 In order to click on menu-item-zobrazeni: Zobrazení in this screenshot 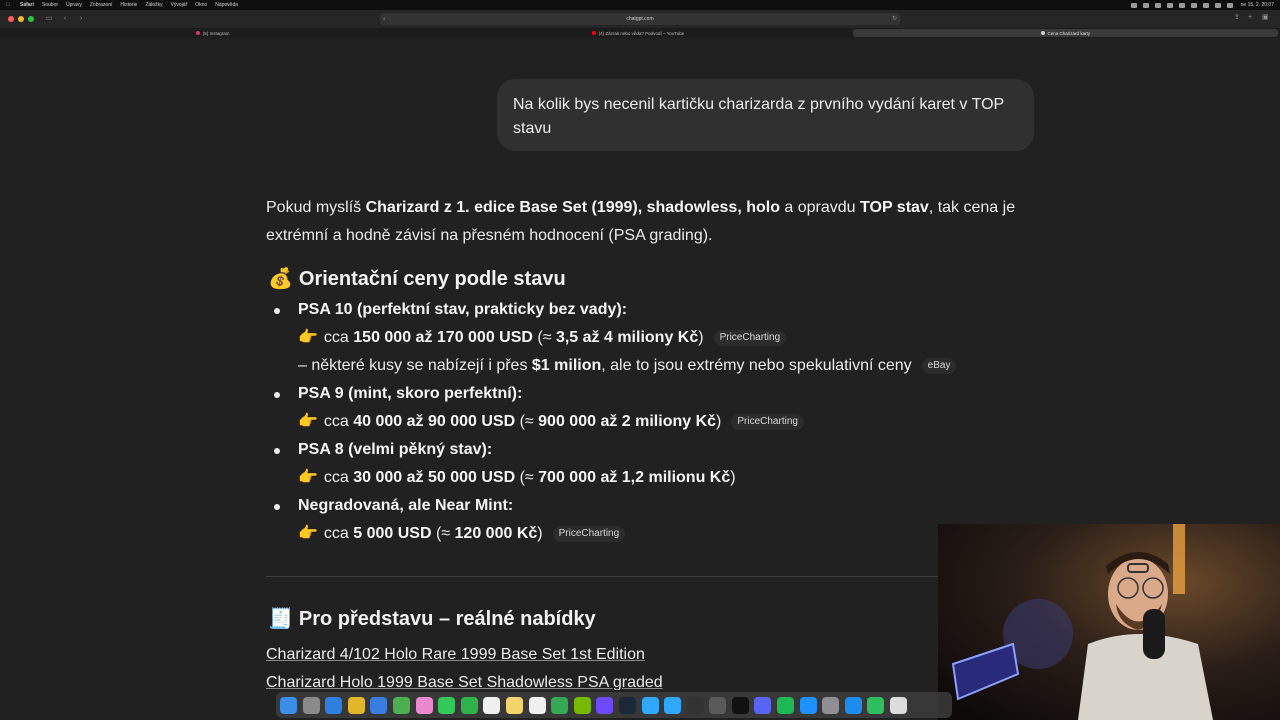, I will do `click(101, 5)`.